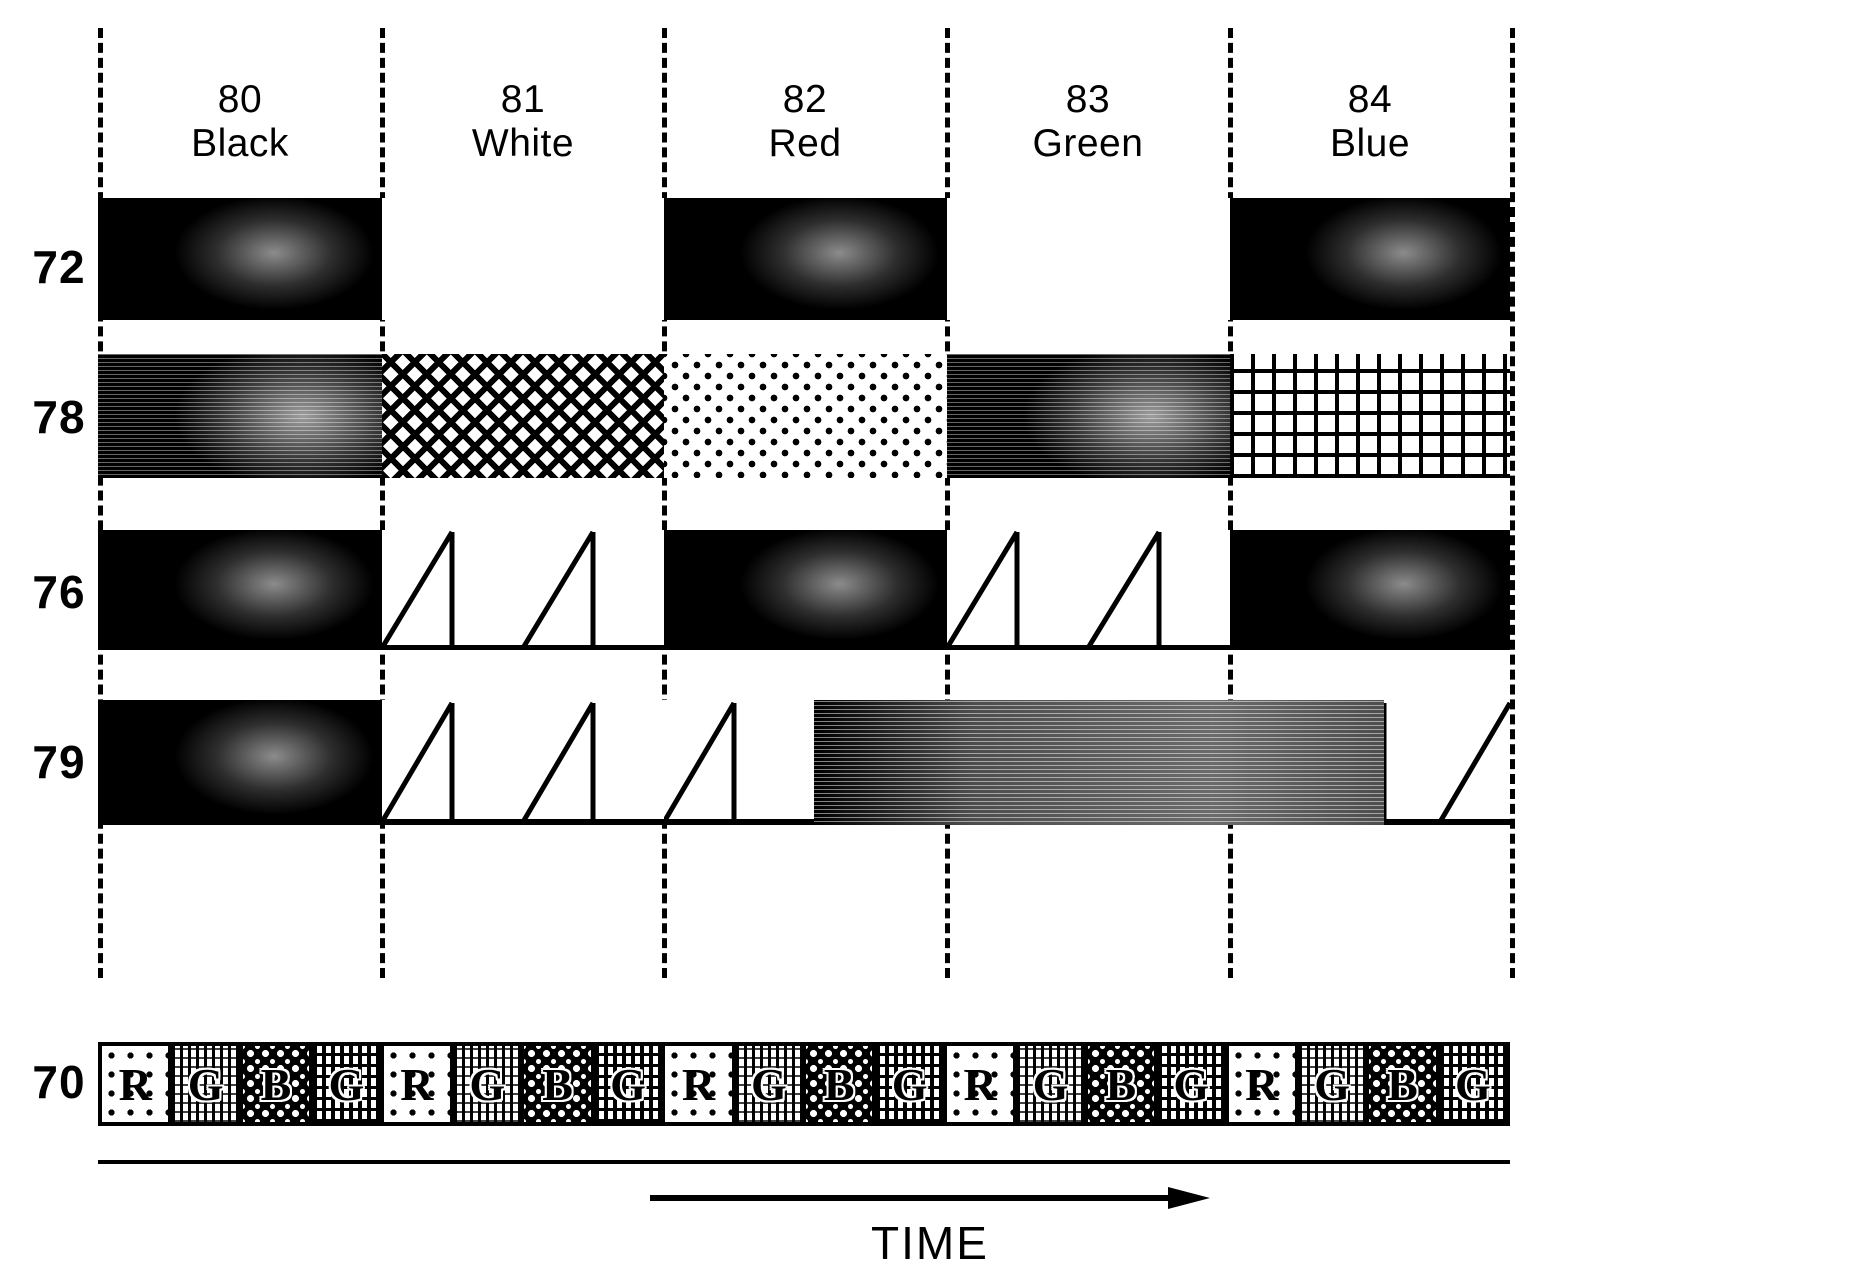 This screenshot has width=1860, height=1288. I want to click on column-header-80-number: 80, so click(240, 99).